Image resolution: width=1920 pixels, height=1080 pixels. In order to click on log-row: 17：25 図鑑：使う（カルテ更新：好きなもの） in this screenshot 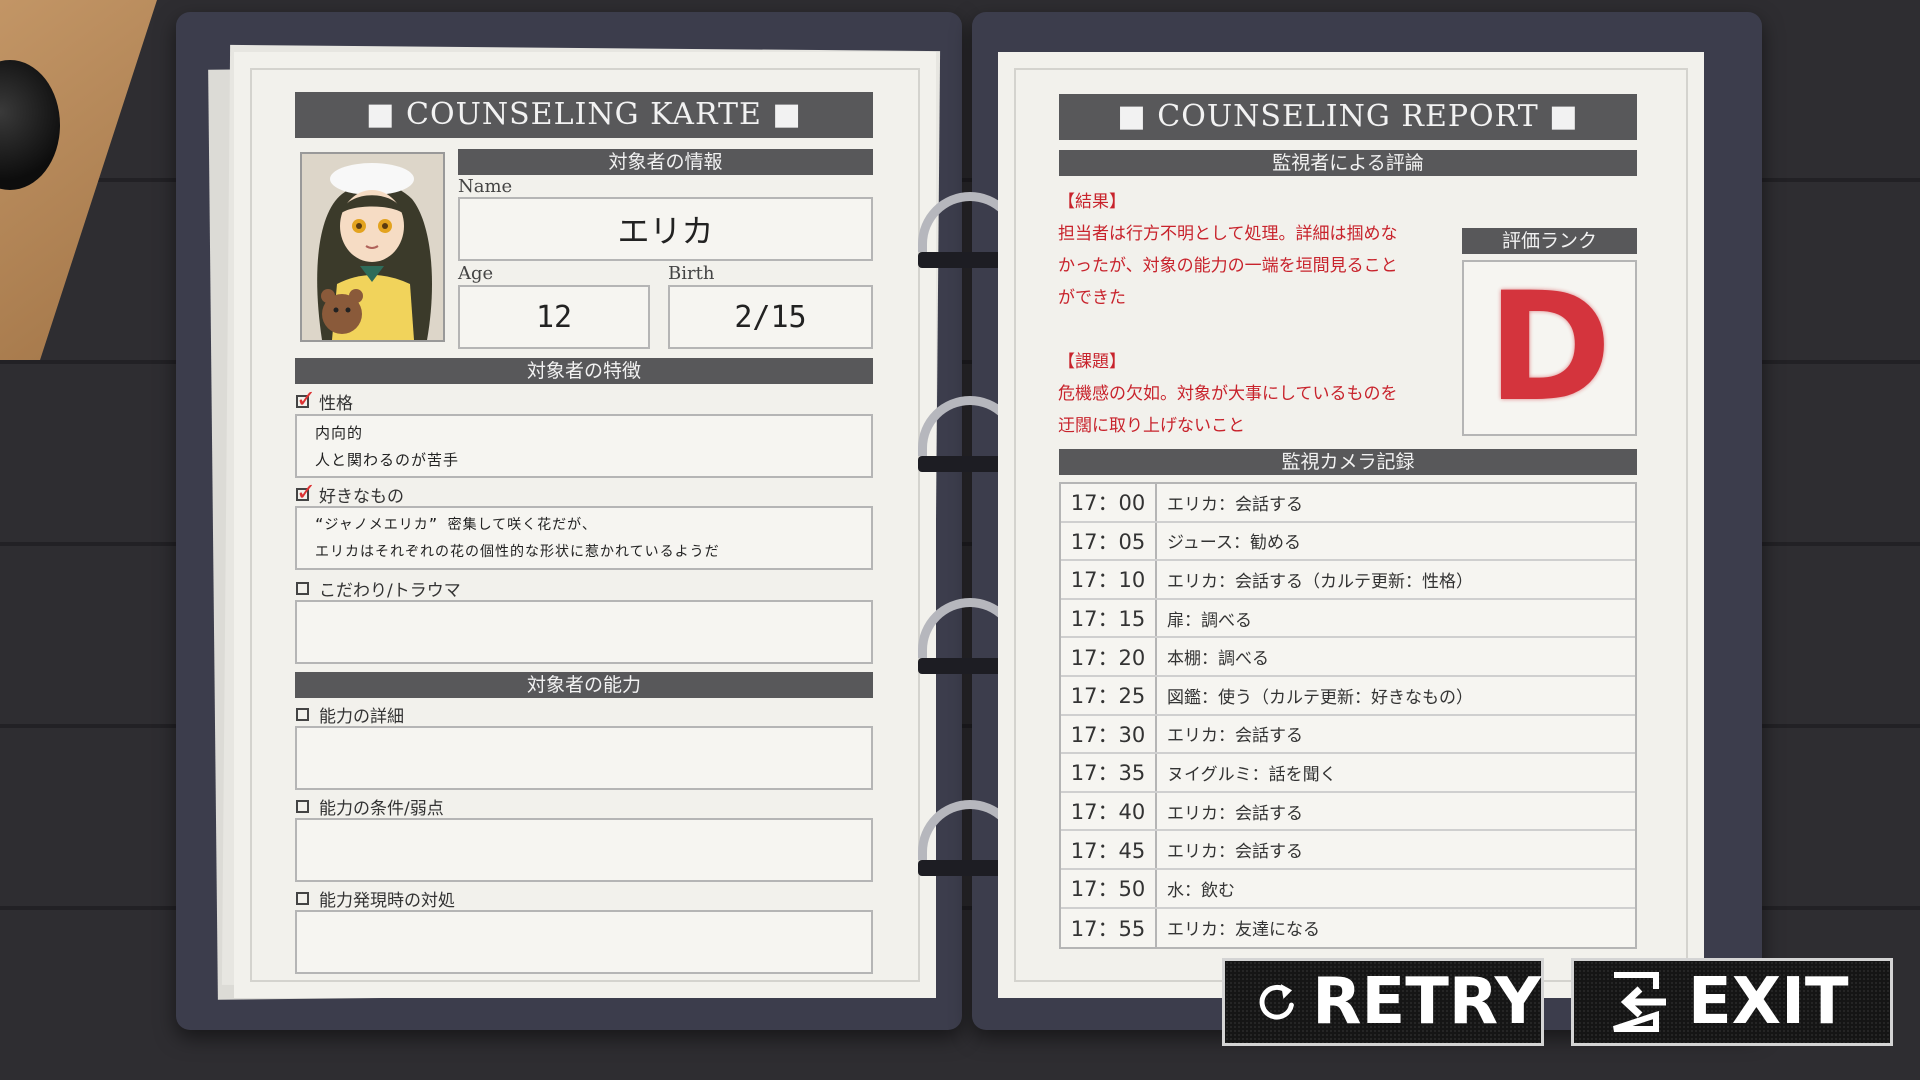, I will do `click(1348, 696)`.